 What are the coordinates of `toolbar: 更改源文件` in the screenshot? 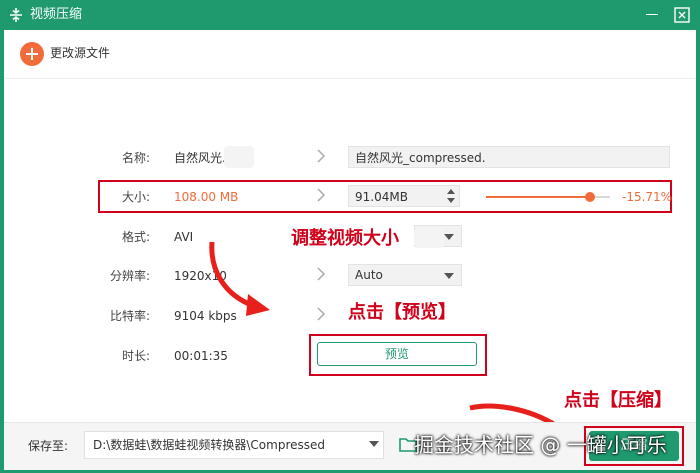 It's located at (350, 54).